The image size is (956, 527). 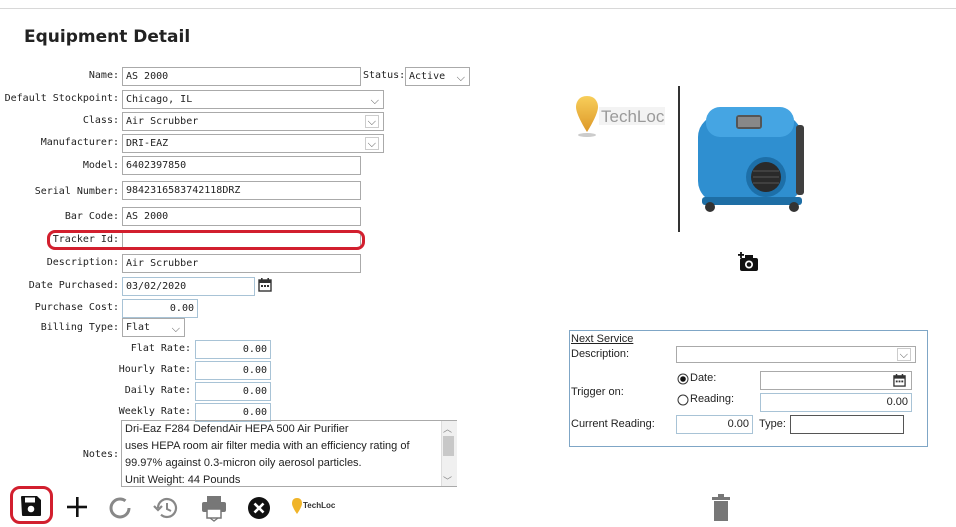 I want to click on serial-number-input: 9842316583742118DRZ, so click(x=241, y=190).